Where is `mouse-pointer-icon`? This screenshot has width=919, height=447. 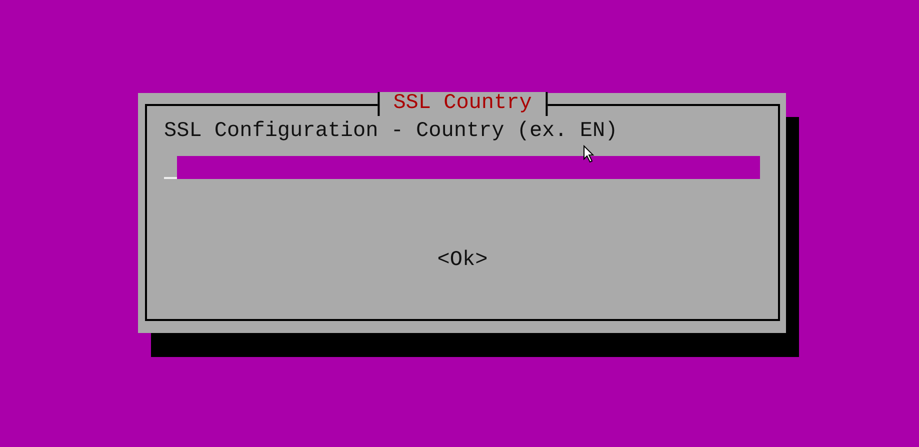 mouse-pointer-icon is located at coordinates (589, 154).